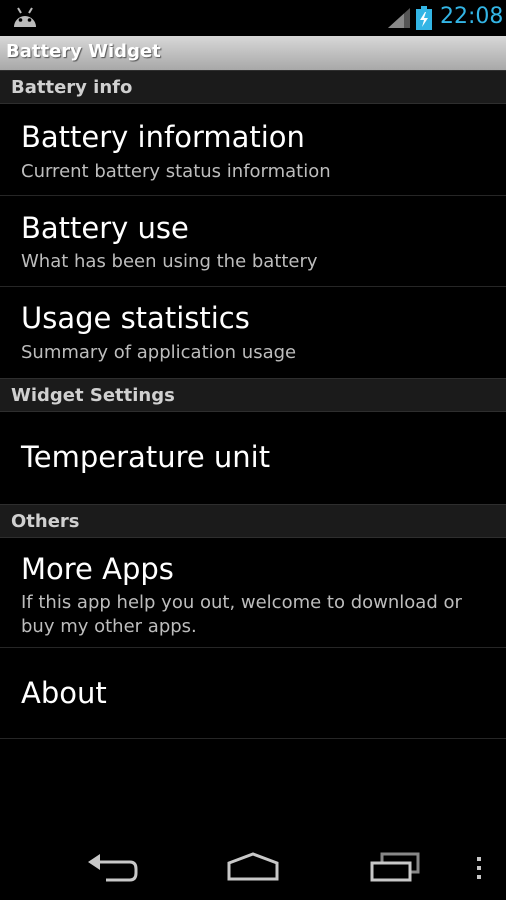 The width and height of the screenshot is (506, 900). I want to click on home-icon, so click(253, 867).